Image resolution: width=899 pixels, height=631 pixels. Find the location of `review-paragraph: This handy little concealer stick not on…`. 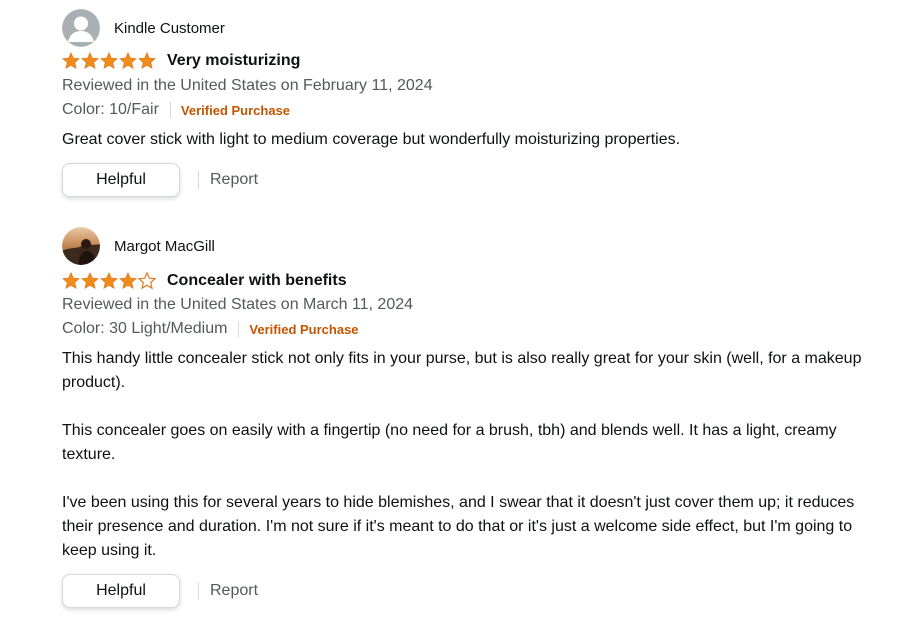

review-paragraph: This handy little concealer stick not on… is located at coordinates (462, 370).